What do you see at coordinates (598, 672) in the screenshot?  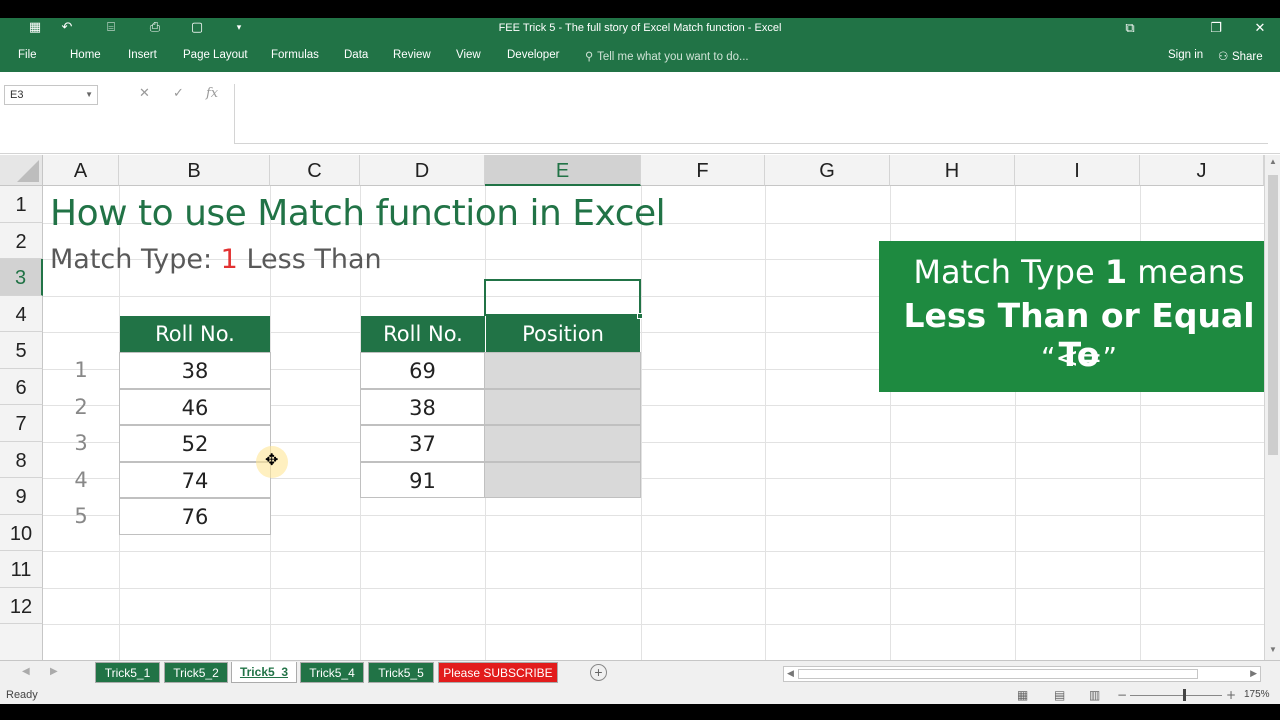 I see `add-sheet-icon: +` at bounding box center [598, 672].